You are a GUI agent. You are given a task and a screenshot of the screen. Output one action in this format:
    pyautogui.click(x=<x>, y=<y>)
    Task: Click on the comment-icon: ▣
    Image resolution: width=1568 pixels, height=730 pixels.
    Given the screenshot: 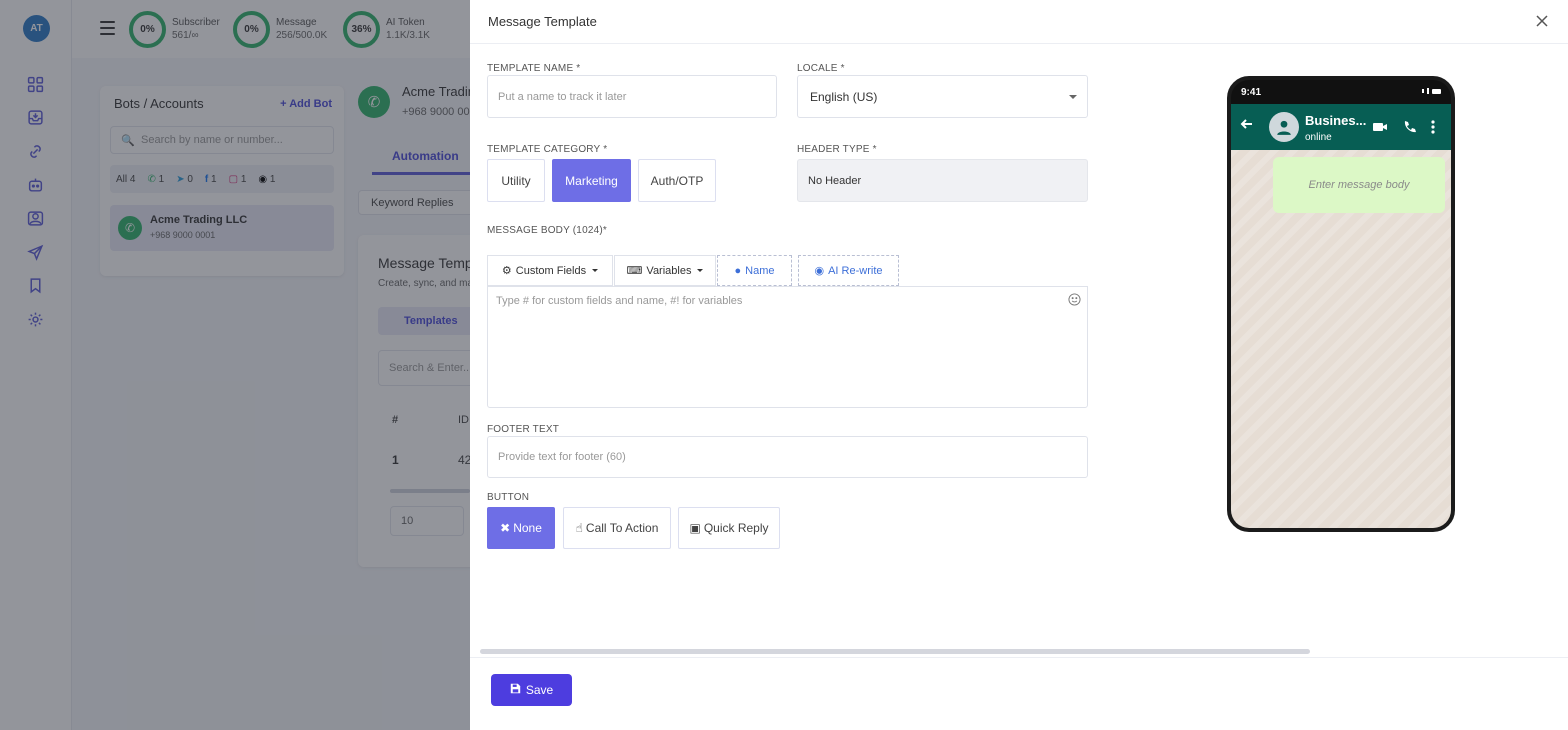 What is the action you would take?
    pyautogui.click(x=695, y=528)
    